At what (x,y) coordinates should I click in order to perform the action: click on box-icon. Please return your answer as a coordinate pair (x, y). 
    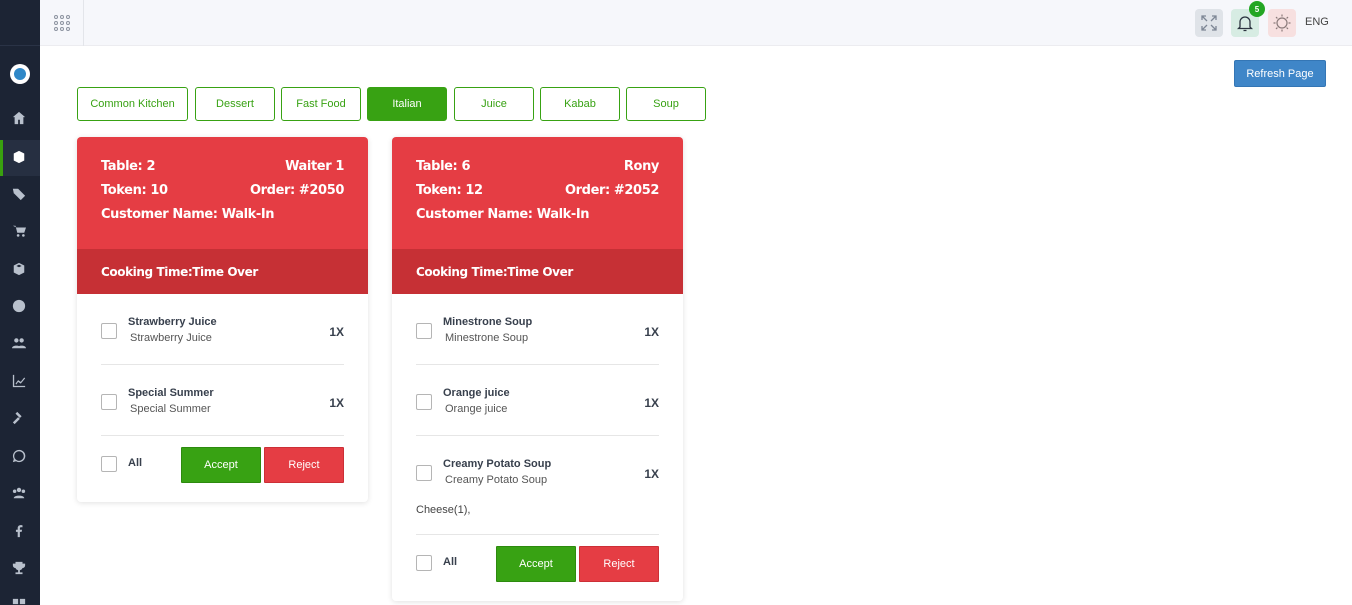
    Looking at the image, I should click on (19, 157).